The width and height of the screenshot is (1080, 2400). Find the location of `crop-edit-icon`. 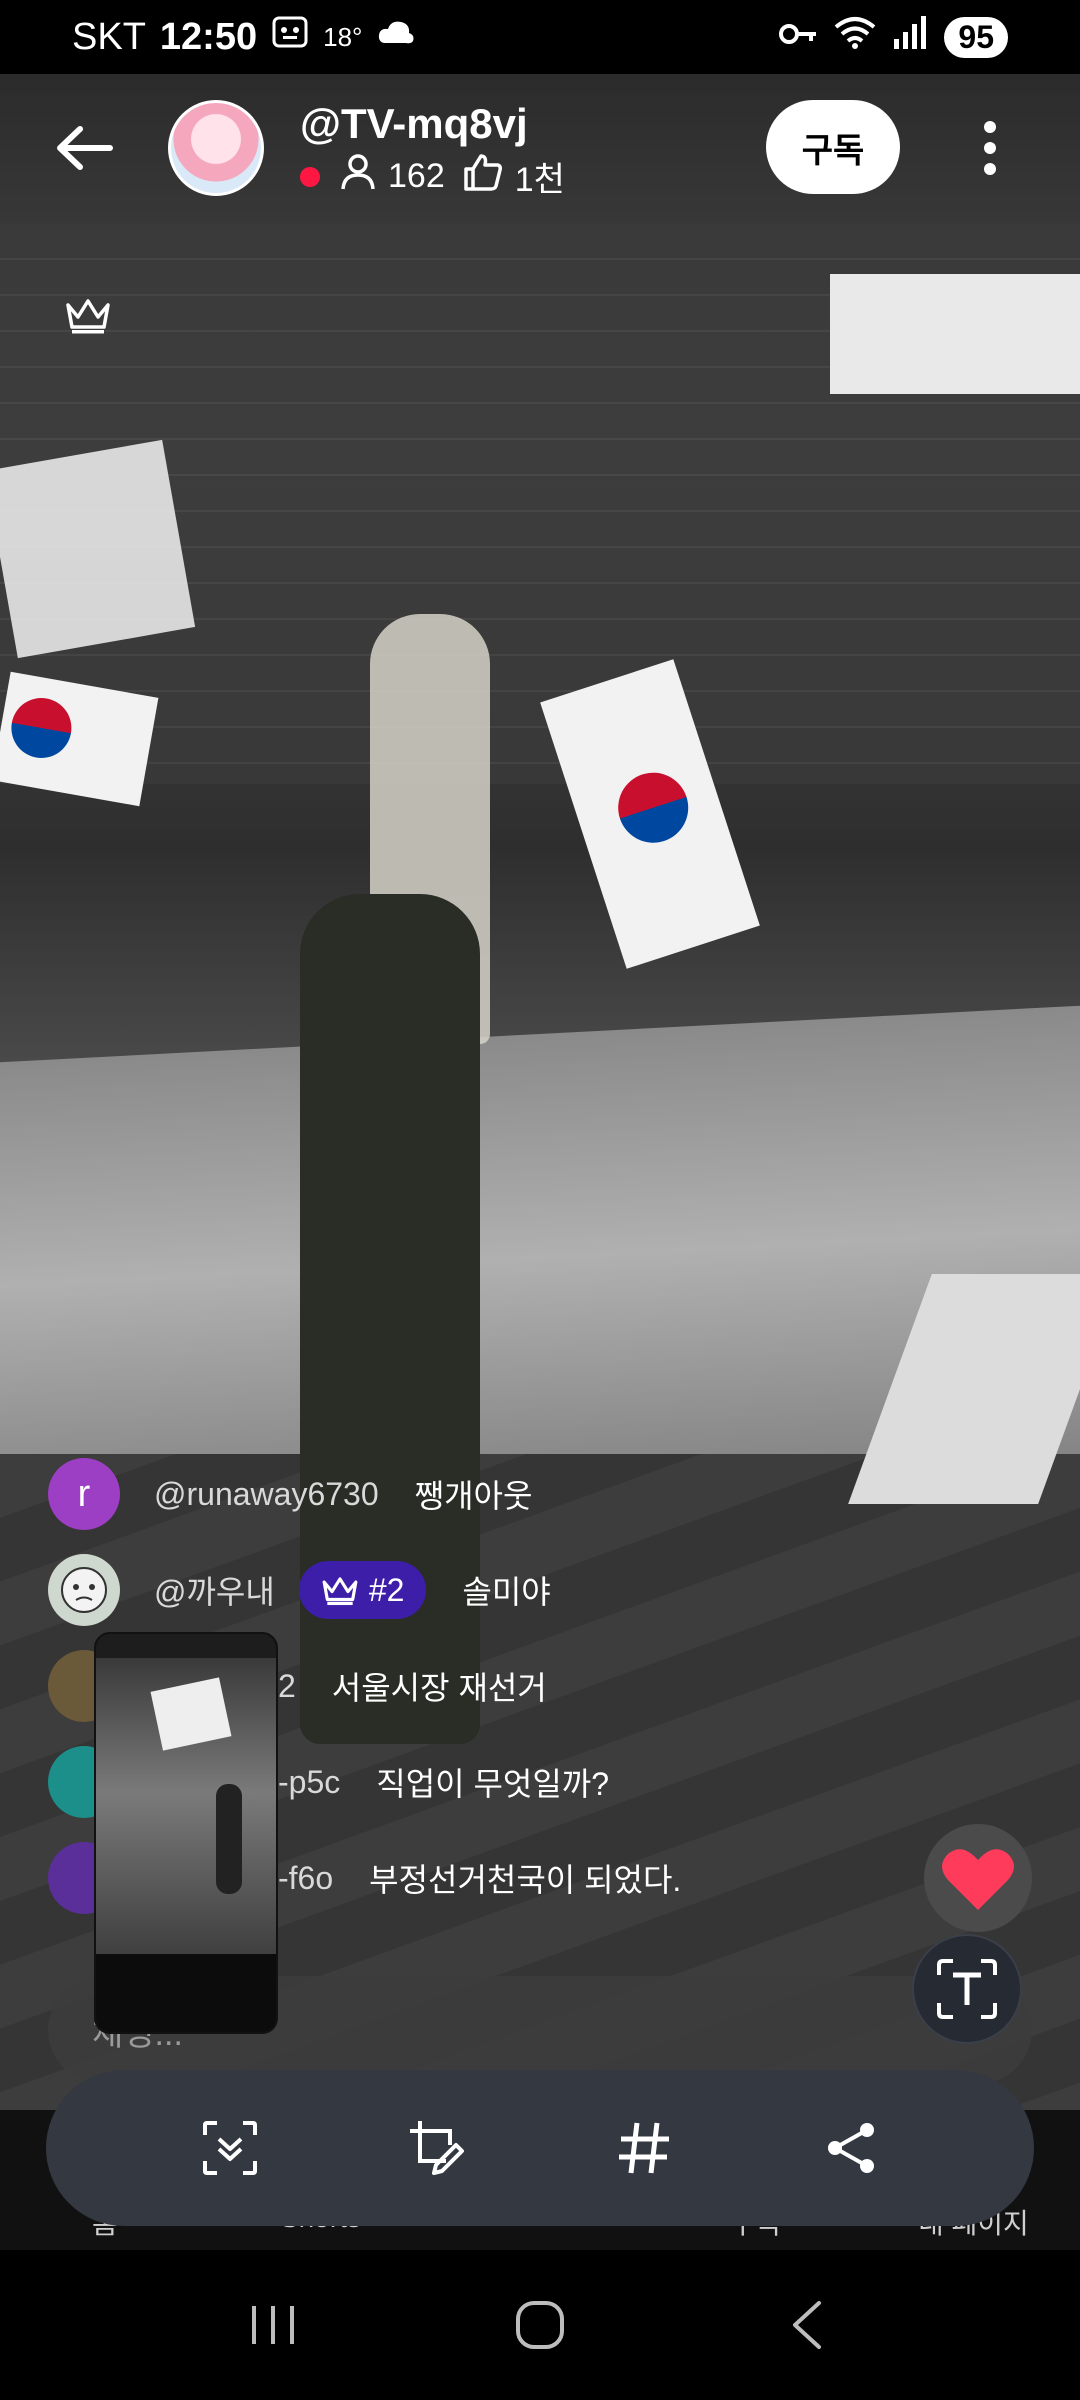

crop-edit-icon is located at coordinates (436, 2148).